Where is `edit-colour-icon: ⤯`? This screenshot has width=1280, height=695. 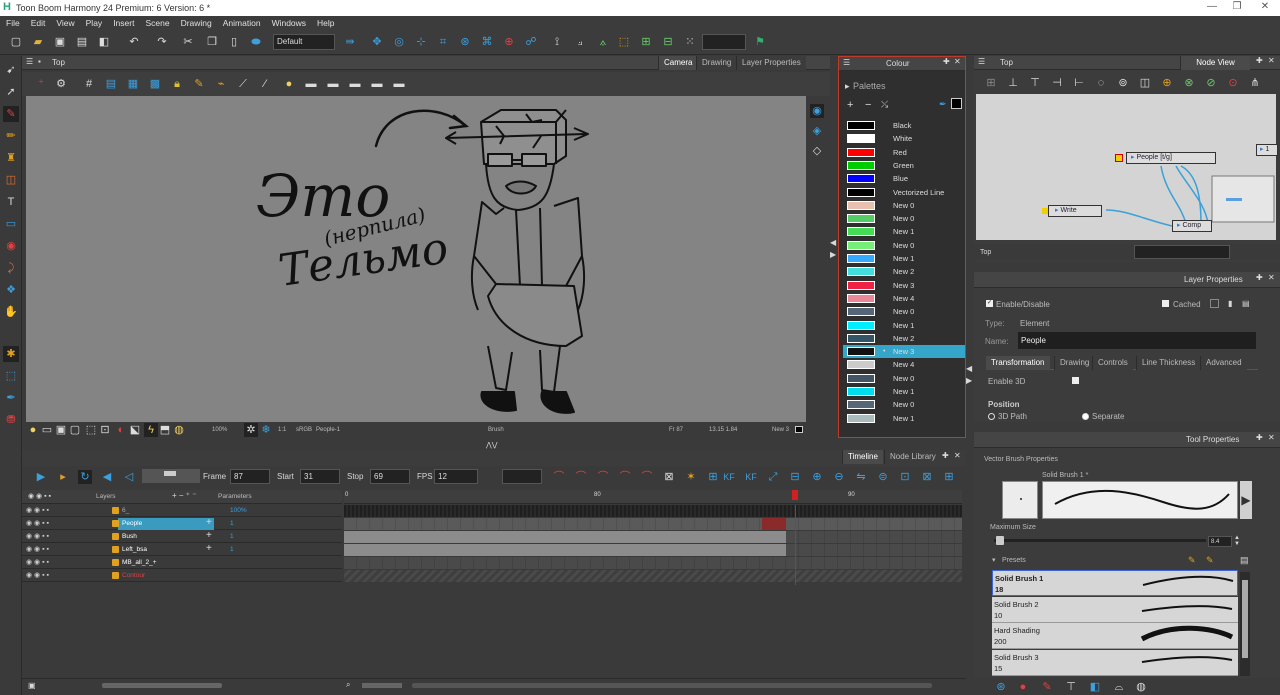 edit-colour-icon: ⤯ is located at coordinates (884, 104).